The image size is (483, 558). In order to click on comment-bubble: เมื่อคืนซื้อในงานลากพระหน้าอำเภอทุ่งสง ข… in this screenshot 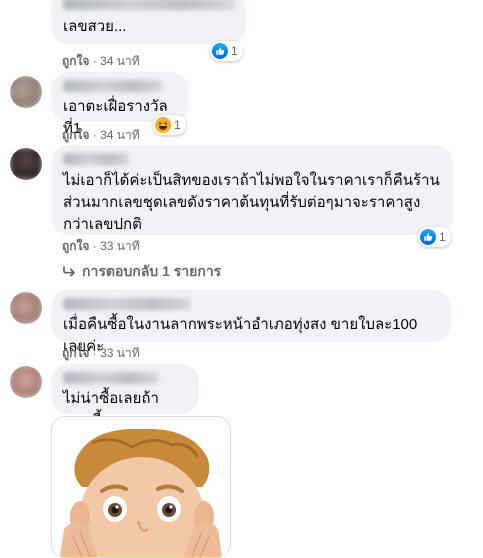, I will do `click(251, 322)`.